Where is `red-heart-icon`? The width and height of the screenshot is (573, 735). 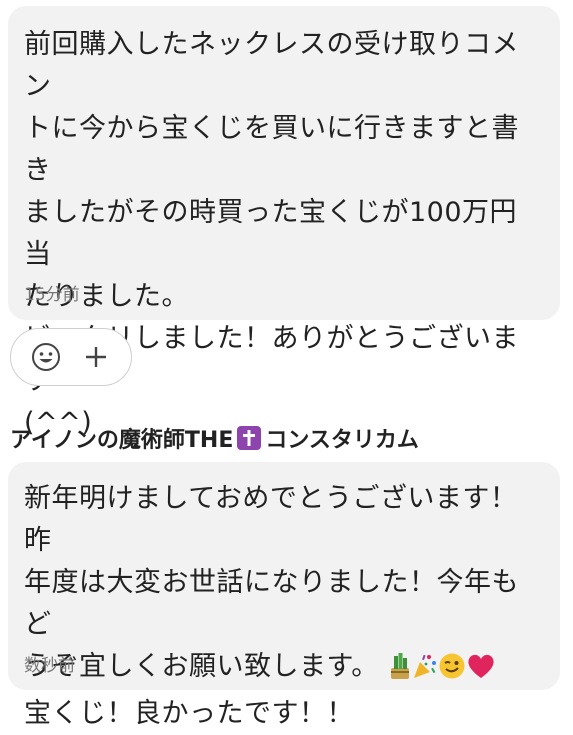
red-heart-icon is located at coordinates (481, 672).